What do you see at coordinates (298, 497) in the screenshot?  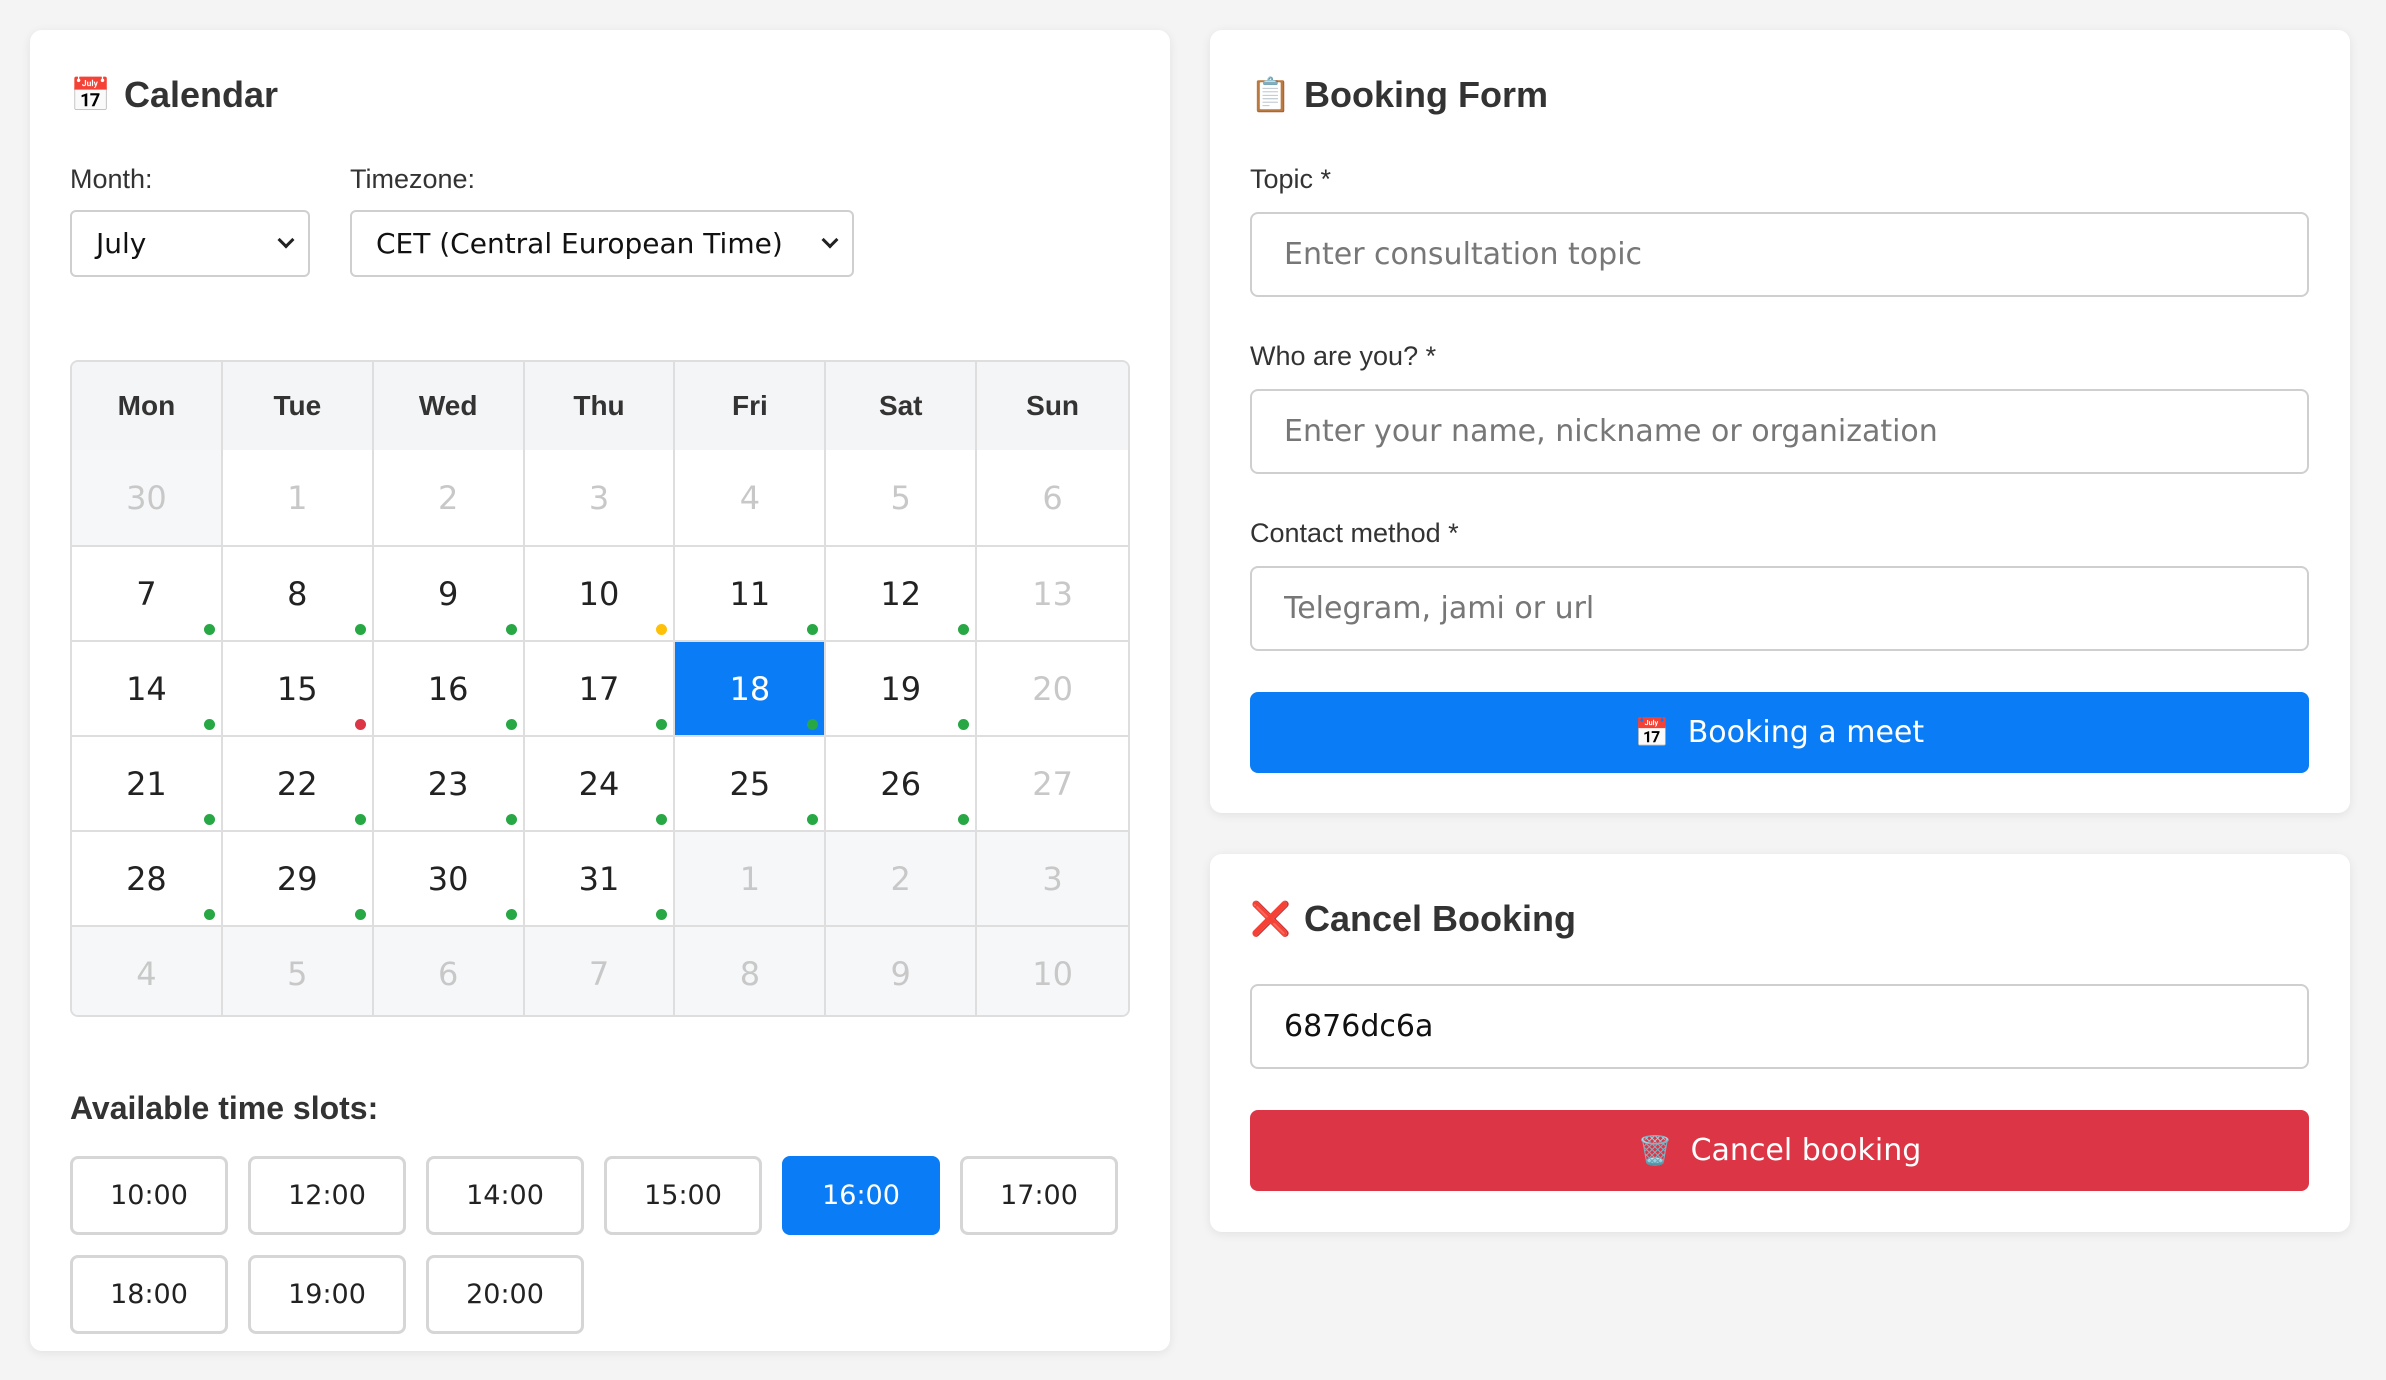 I see `calendar-day: 1` at bounding box center [298, 497].